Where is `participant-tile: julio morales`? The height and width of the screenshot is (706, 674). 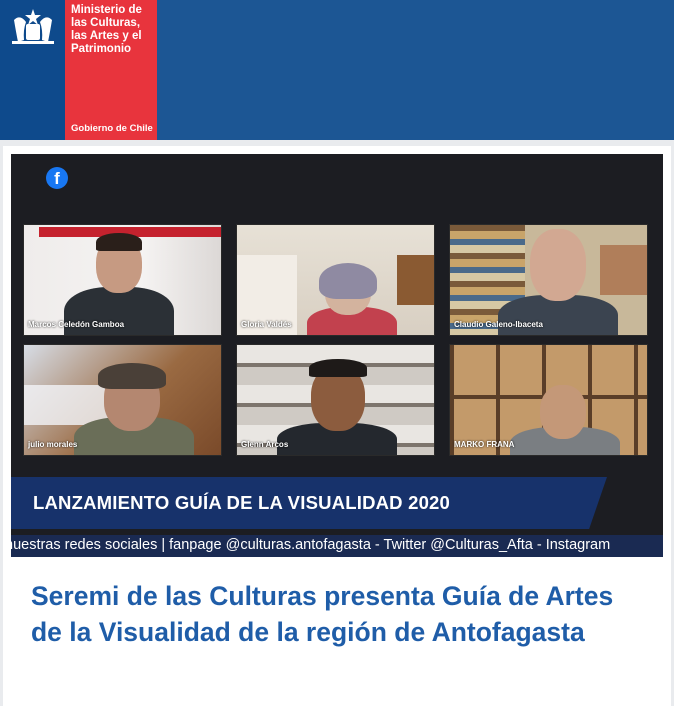 participant-tile: julio morales is located at coordinates (122, 400).